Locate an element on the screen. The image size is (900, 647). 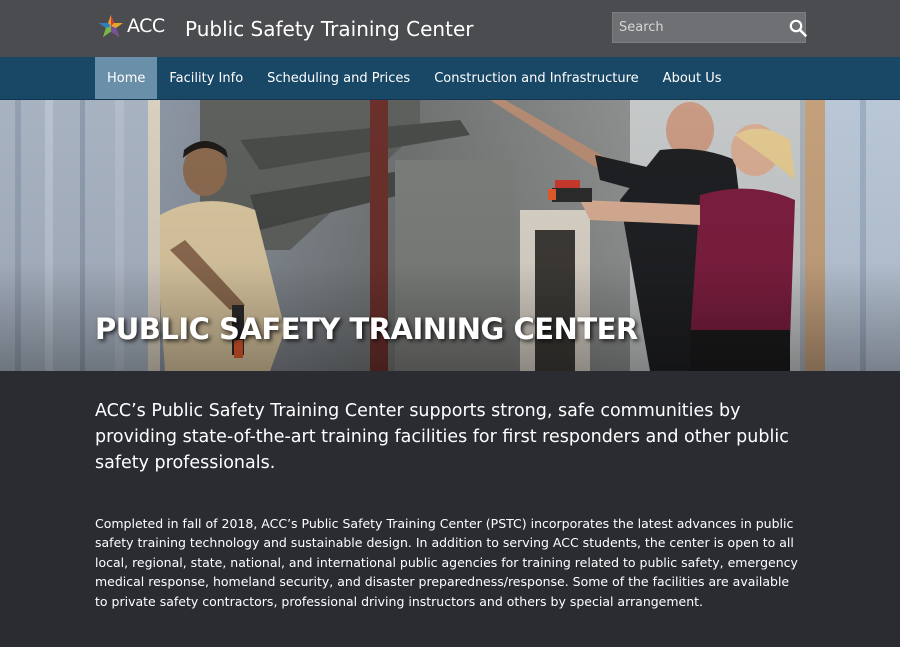
site-header: ACC Public Safety Training Center is located at coordinates (450, 28).